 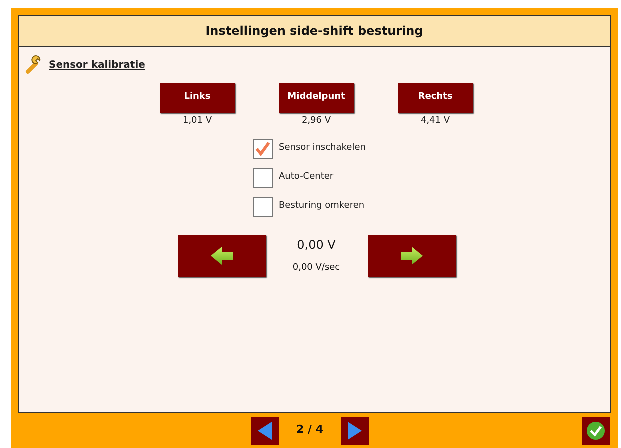 I want to click on right-triangle-icon, so click(x=355, y=431).